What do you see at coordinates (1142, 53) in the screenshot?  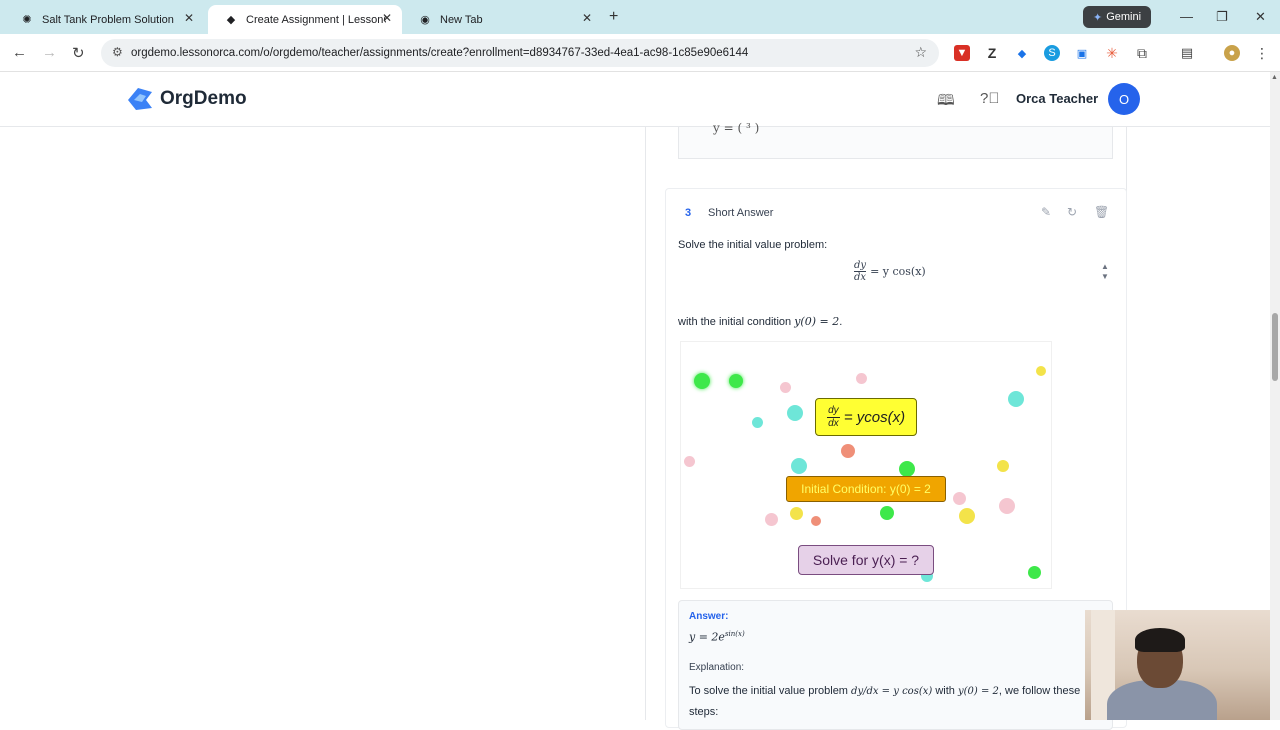 I see `puzzle-icon: ⧉` at bounding box center [1142, 53].